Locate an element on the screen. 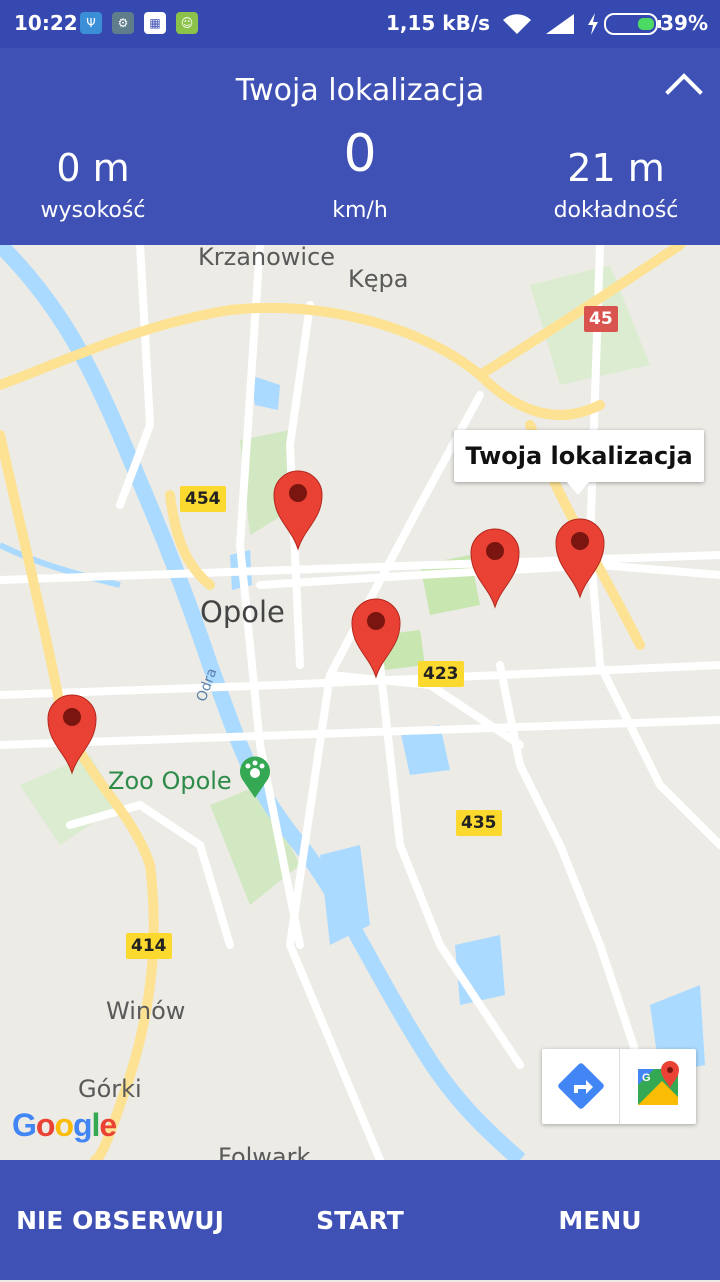 Image resolution: width=720 pixels, height=1282 pixels. battery-percent: 39% is located at coordinates (684, 23).